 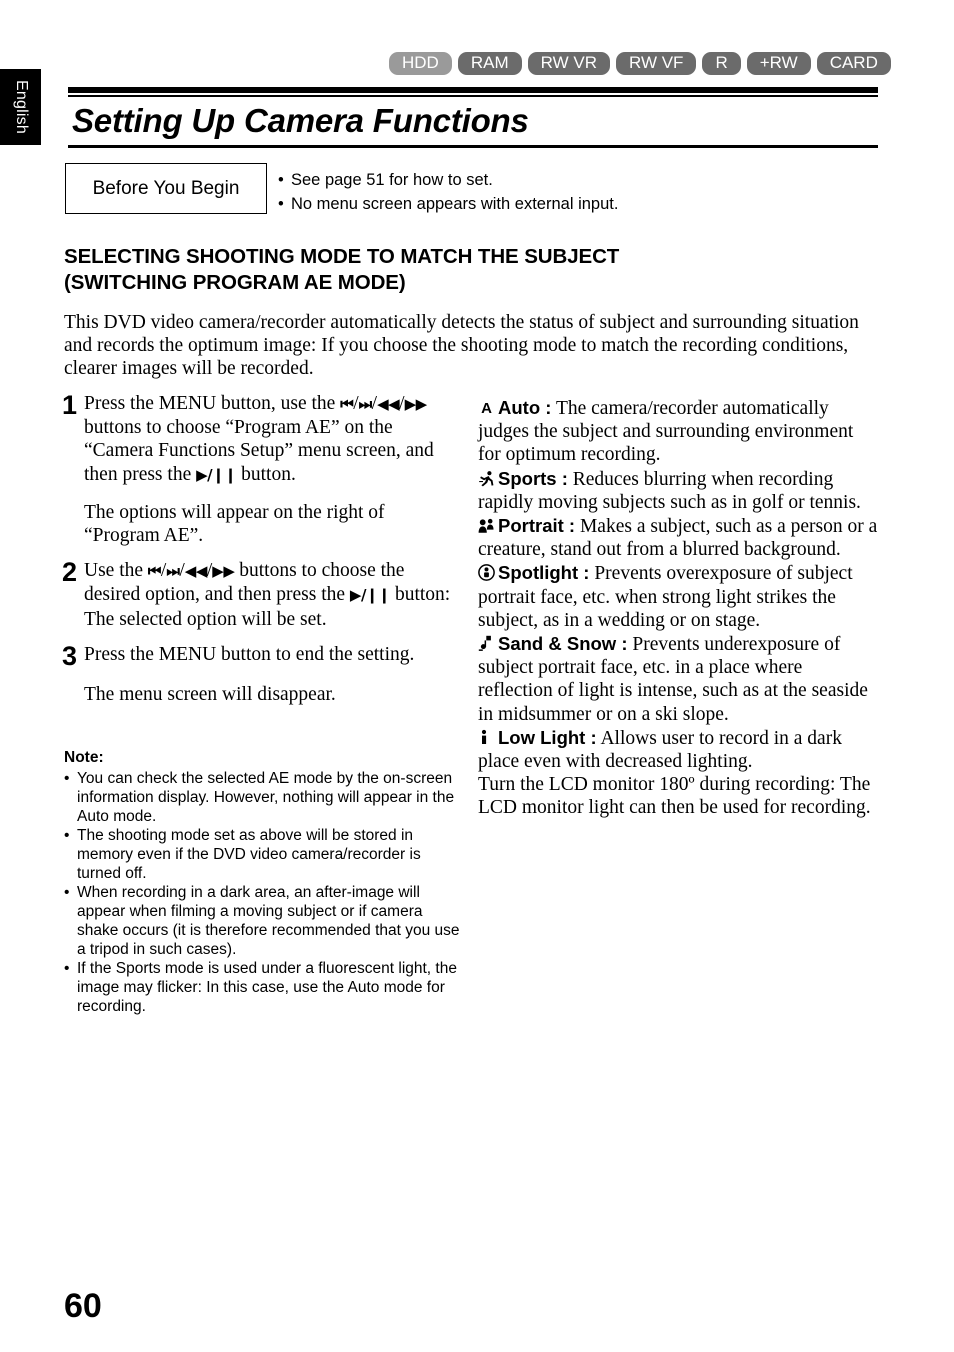 I want to click on title-rule-top, so click(x=473, y=90).